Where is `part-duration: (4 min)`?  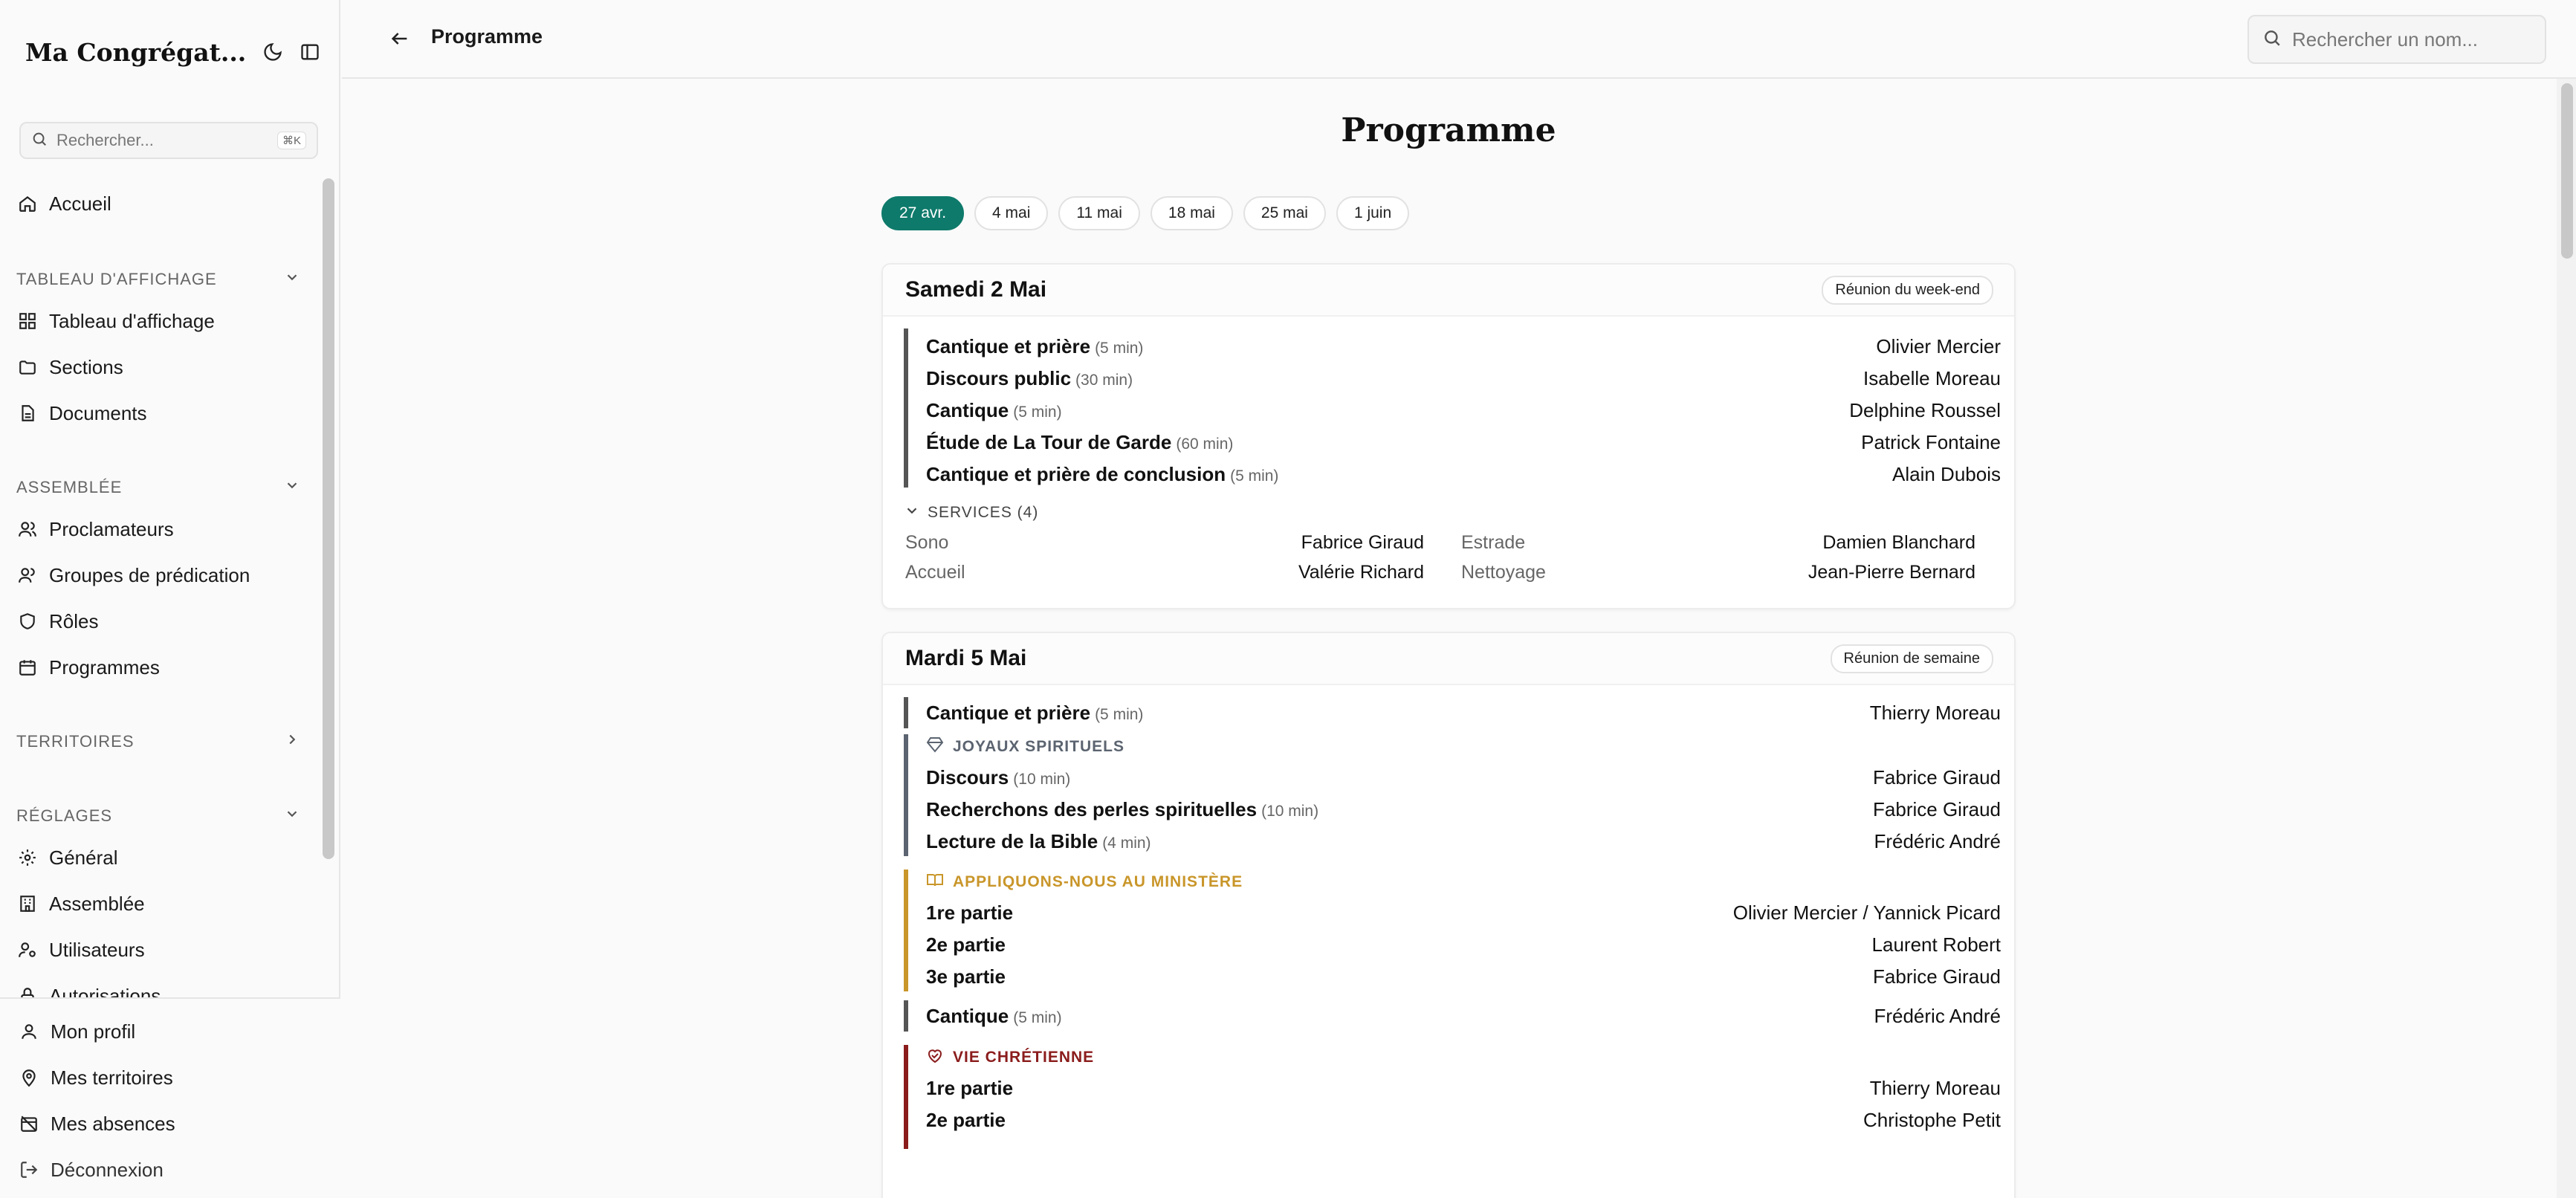 part-duration: (4 min) is located at coordinates (1126, 843).